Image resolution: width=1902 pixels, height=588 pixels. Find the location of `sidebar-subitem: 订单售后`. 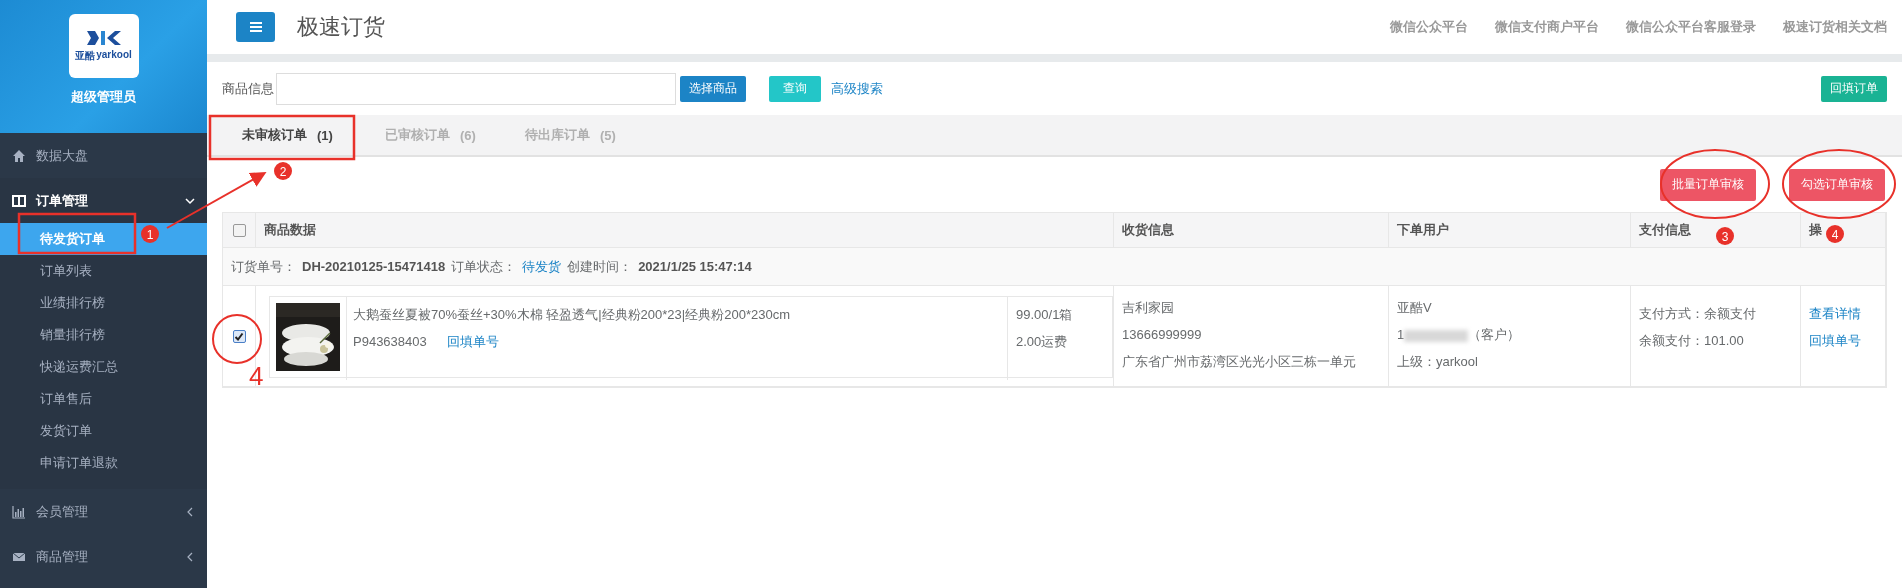

sidebar-subitem: 订单售后 is located at coordinates (103, 399).